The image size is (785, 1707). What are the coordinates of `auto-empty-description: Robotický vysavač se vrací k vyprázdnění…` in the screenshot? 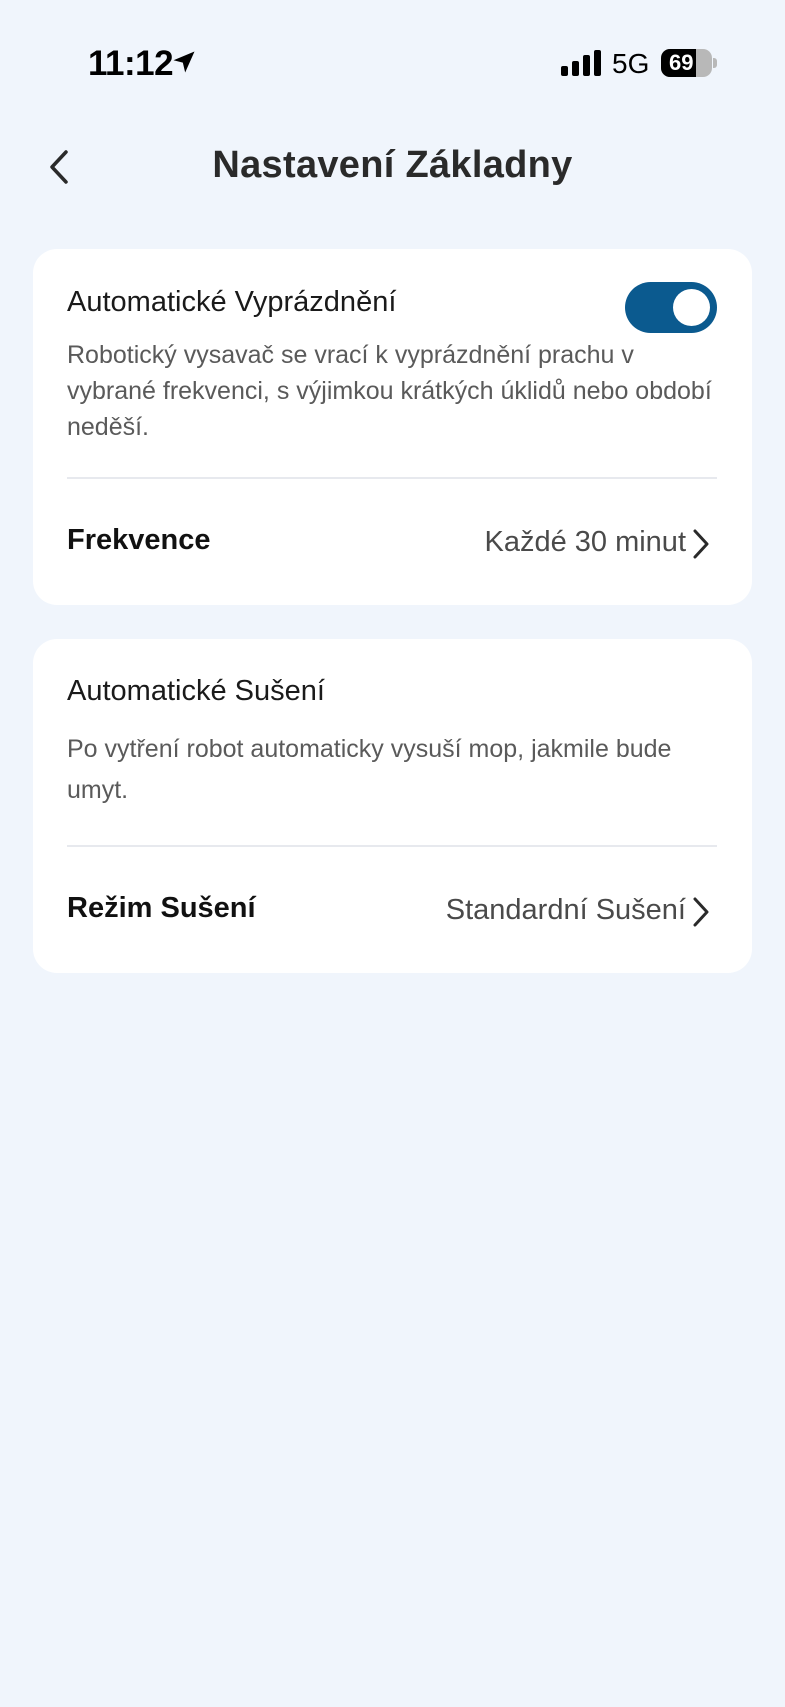 It's located at (389, 391).